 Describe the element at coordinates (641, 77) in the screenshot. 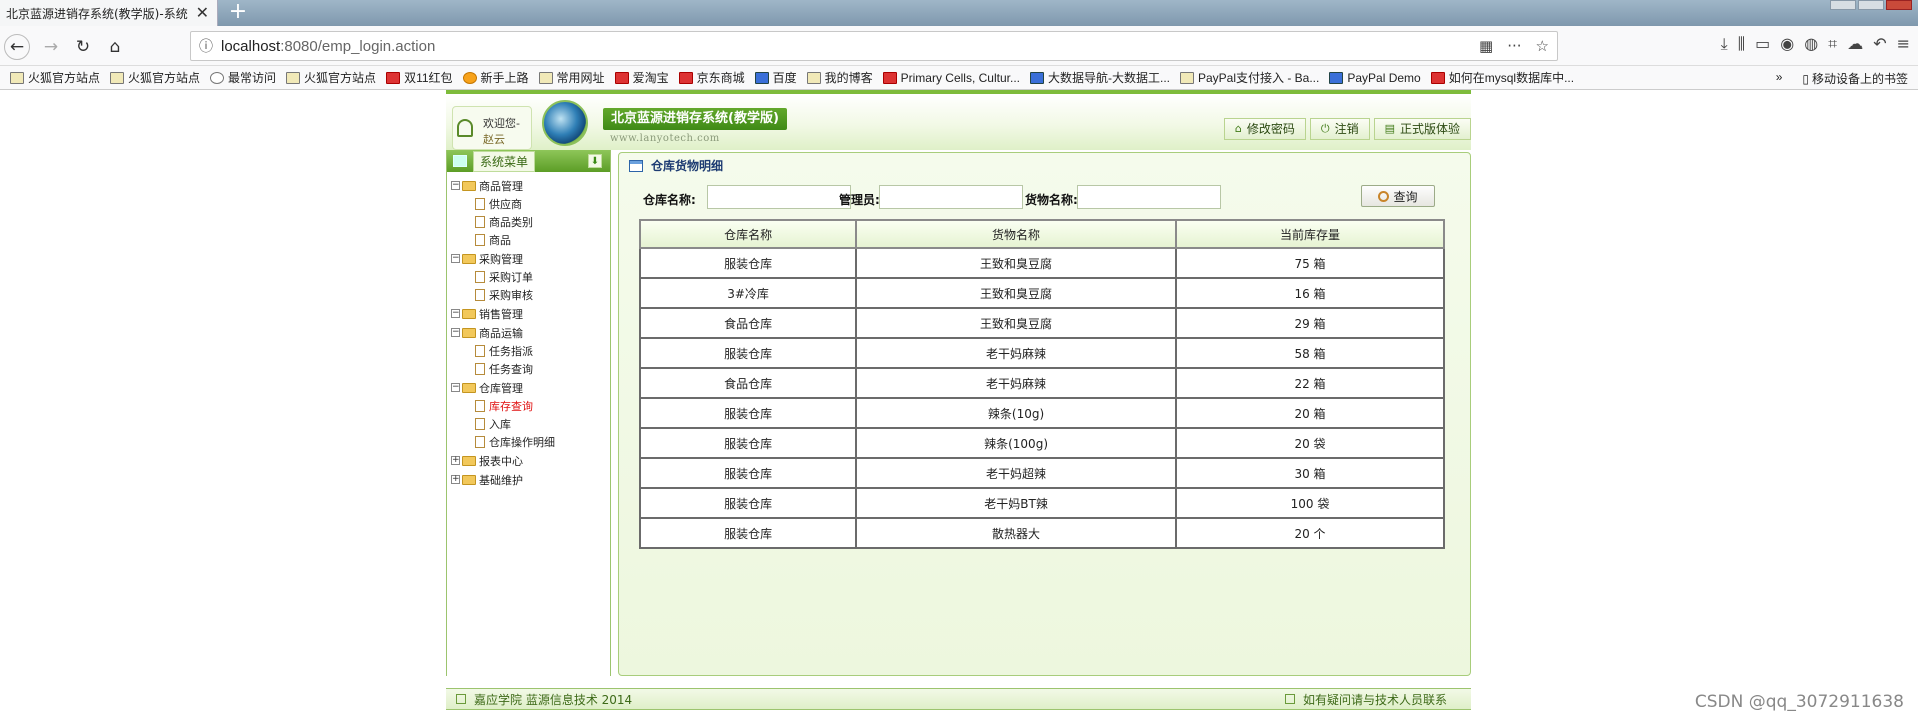

I see `bookmark-item: 爱淘宝` at that location.